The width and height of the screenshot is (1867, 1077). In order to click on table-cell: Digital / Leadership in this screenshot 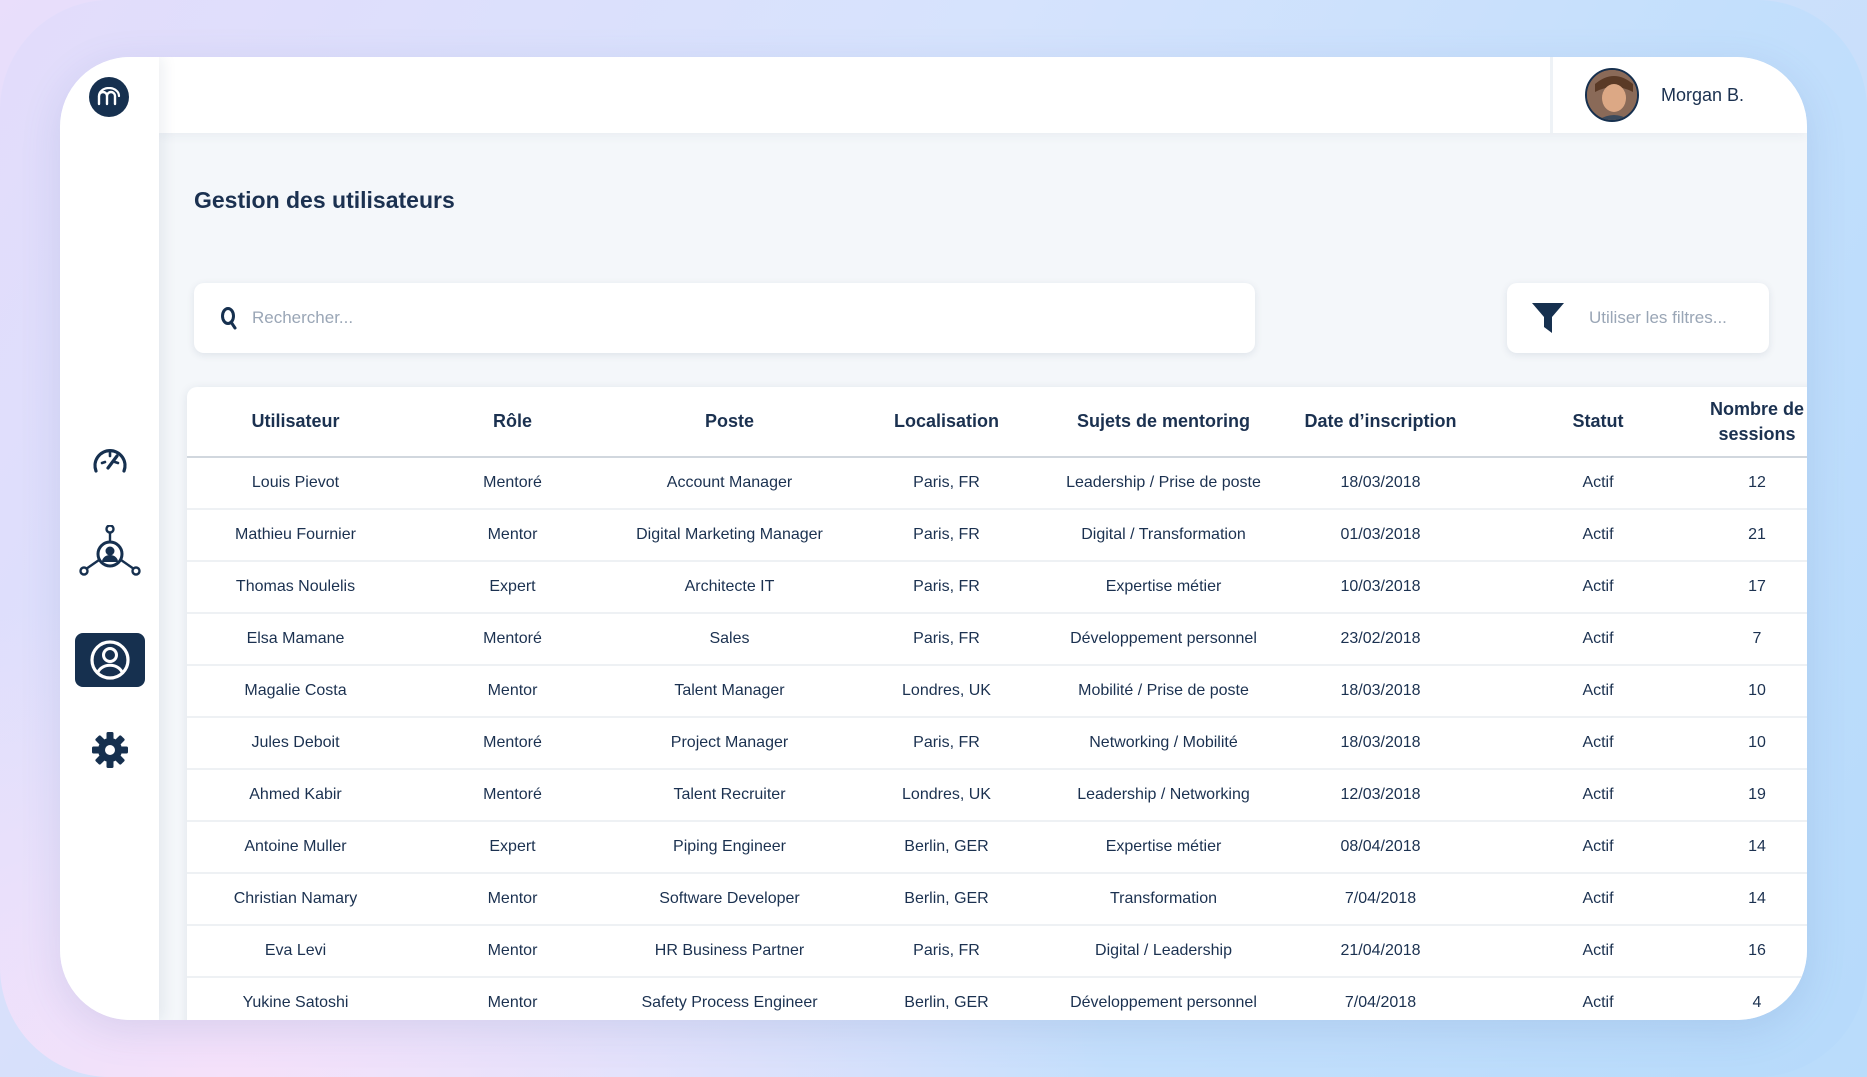, I will do `click(1163, 951)`.